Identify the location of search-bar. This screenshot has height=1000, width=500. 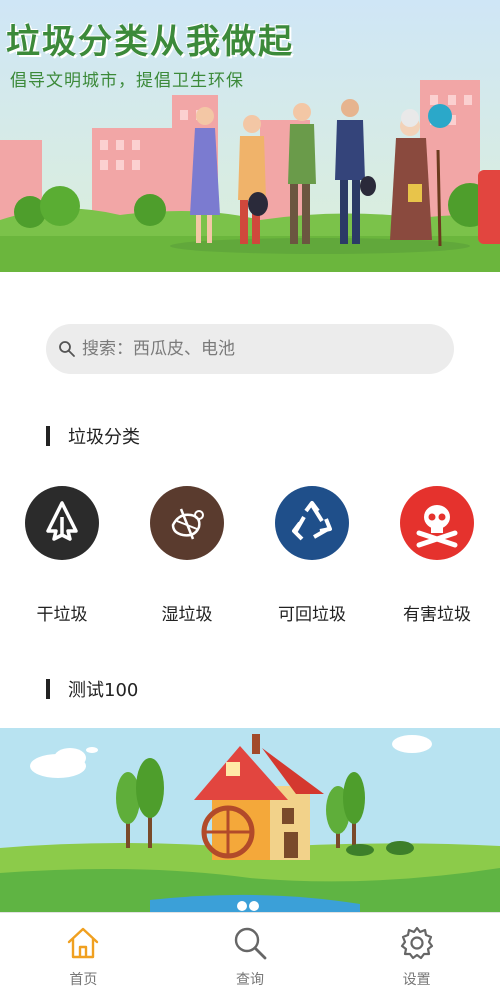
(250, 349).